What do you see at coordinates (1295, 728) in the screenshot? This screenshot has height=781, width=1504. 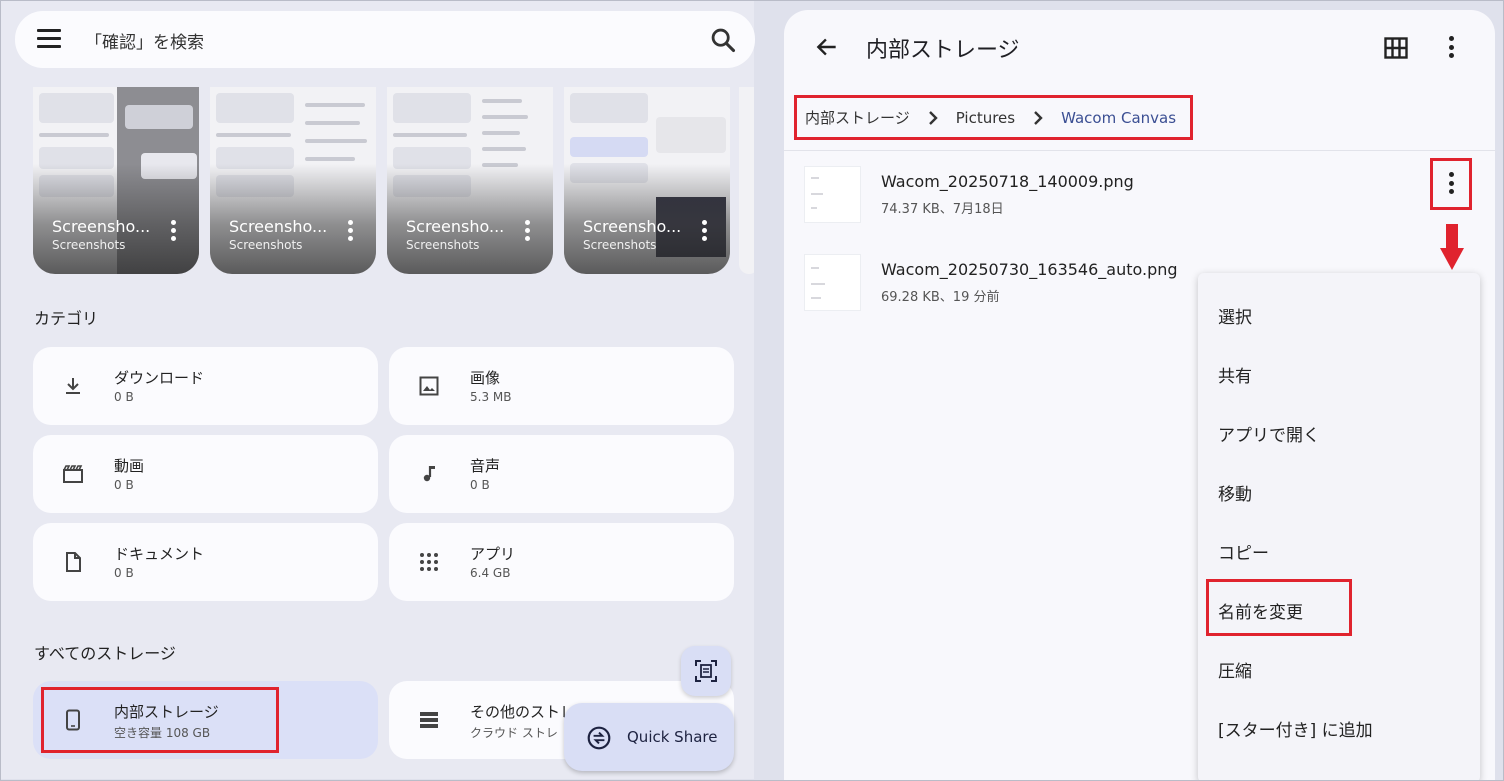 I see `menu-item-add-starred: [スター付き] に追加` at bounding box center [1295, 728].